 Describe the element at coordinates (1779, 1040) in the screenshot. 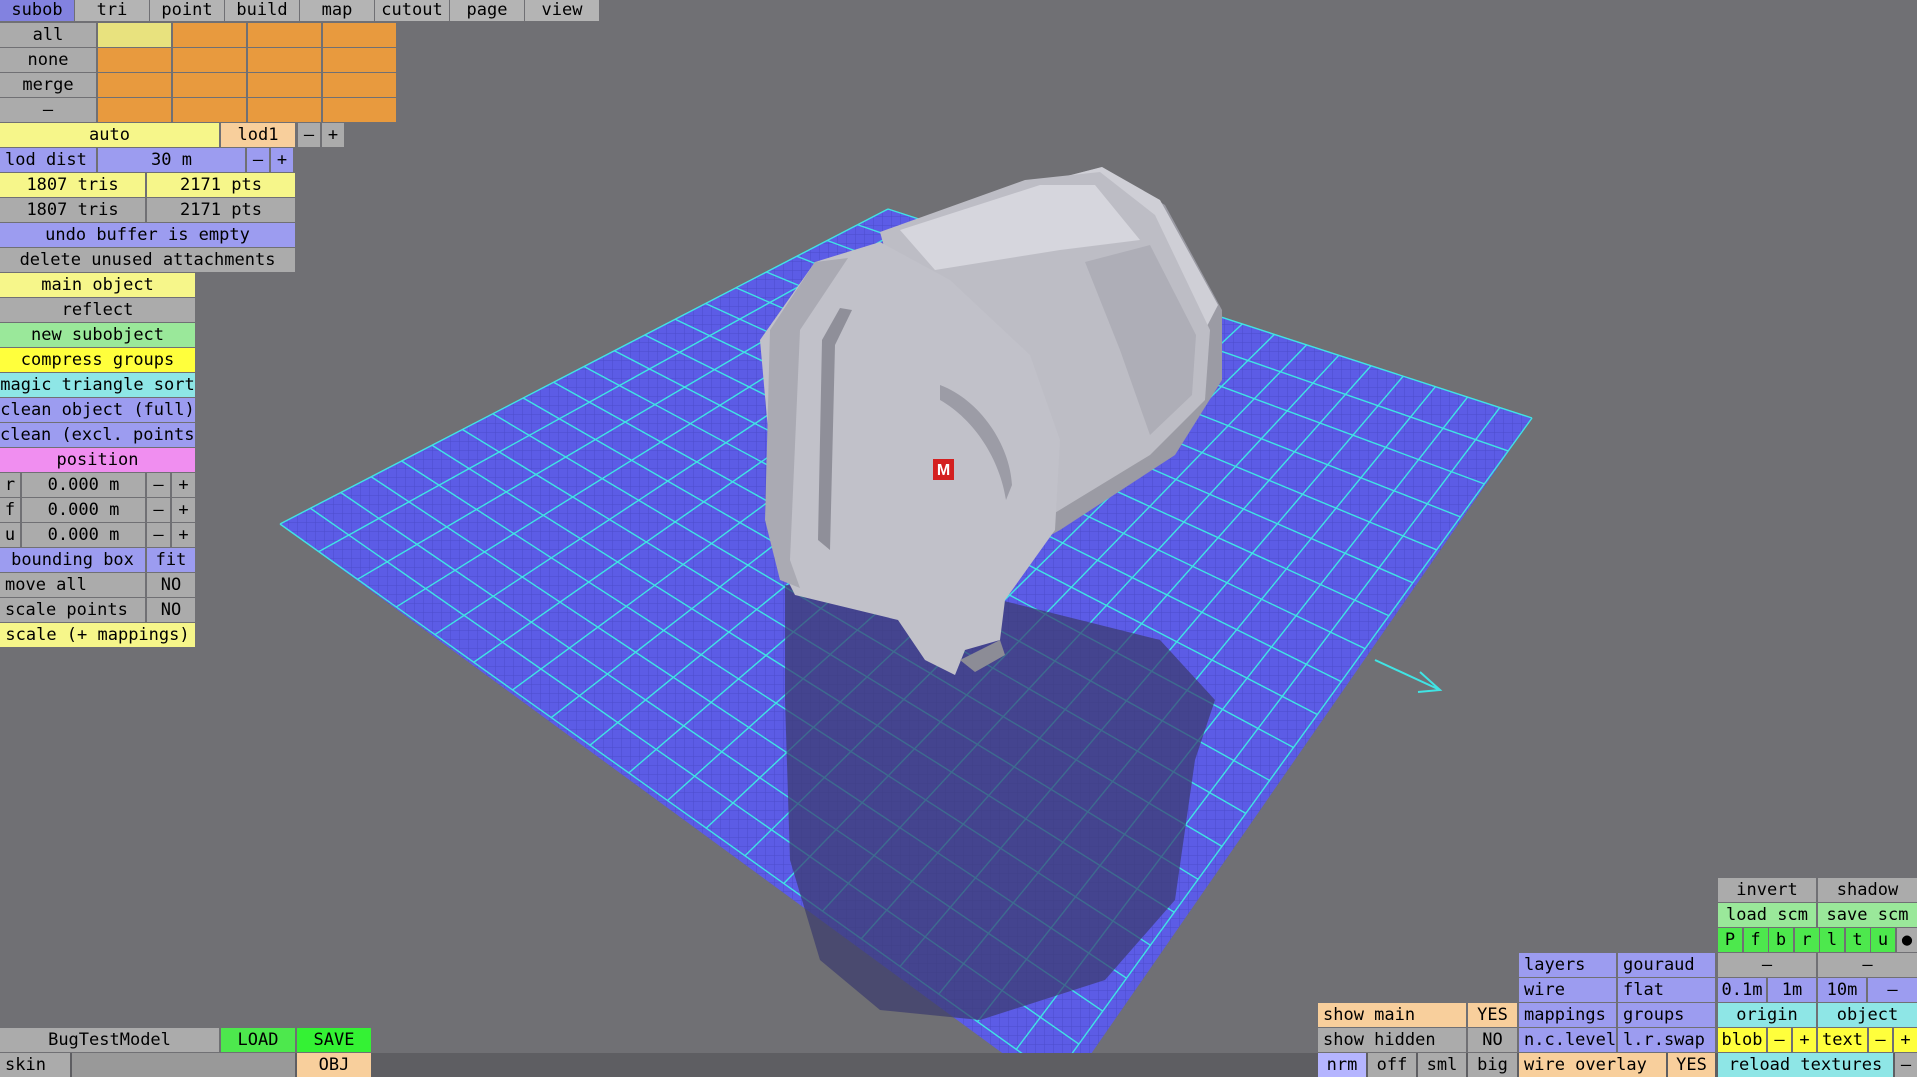

I see `blob-minus-button: –` at that location.